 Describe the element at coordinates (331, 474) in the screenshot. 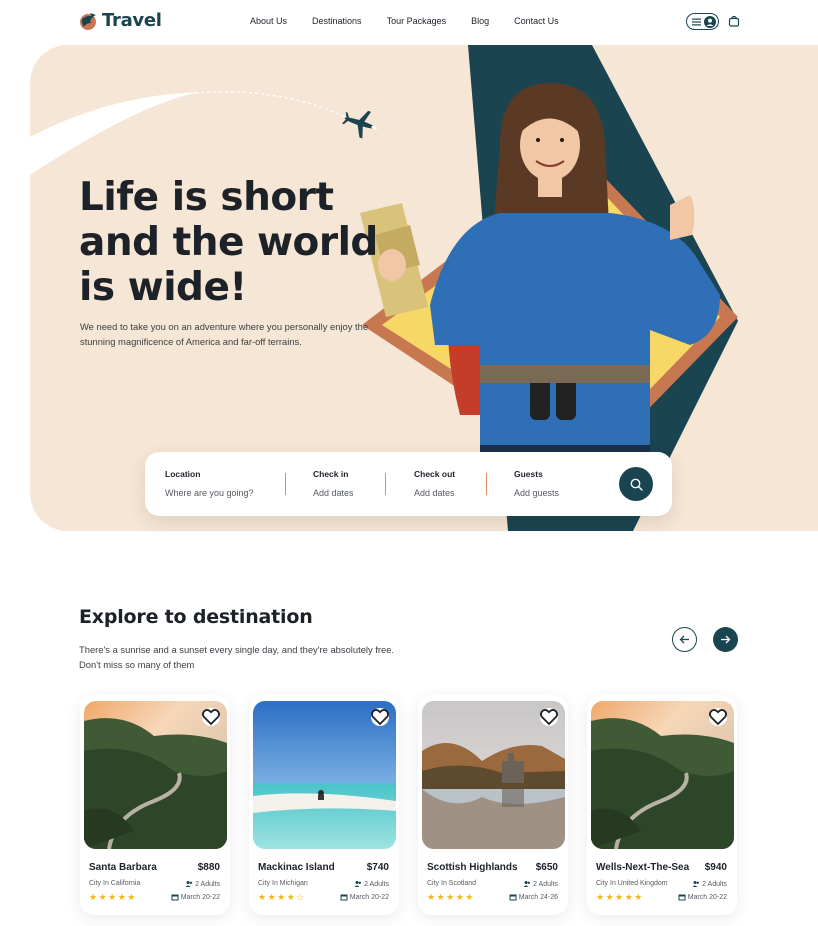

I see `check-in-label: Check in` at that location.